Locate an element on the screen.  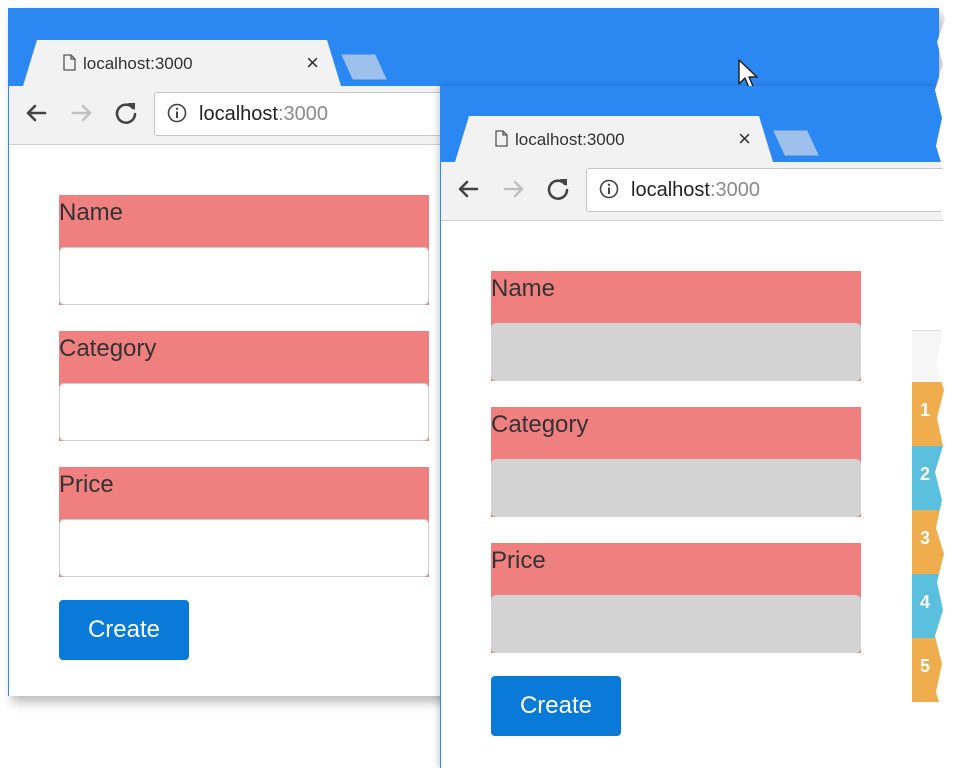
torn-edge is located at coordinates (945, 384).